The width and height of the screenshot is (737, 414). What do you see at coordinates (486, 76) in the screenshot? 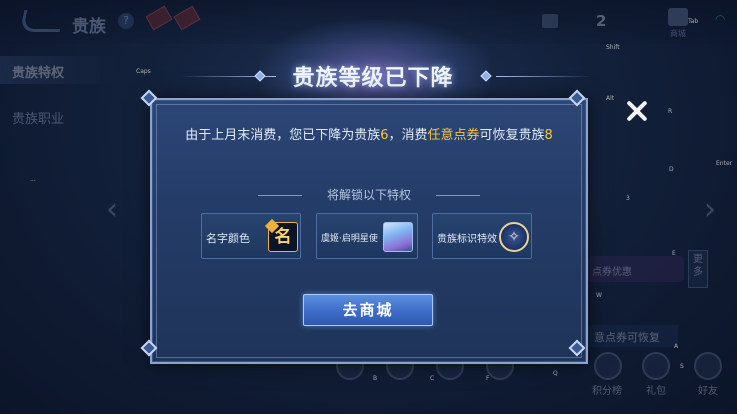
I see `title-ornament-right` at bounding box center [486, 76].